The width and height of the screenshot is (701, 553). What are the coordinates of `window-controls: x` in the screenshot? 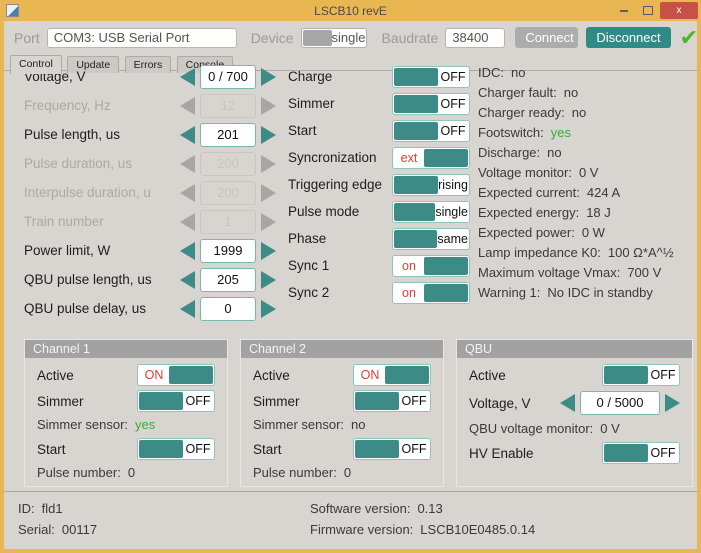 It's located at (656, 10).